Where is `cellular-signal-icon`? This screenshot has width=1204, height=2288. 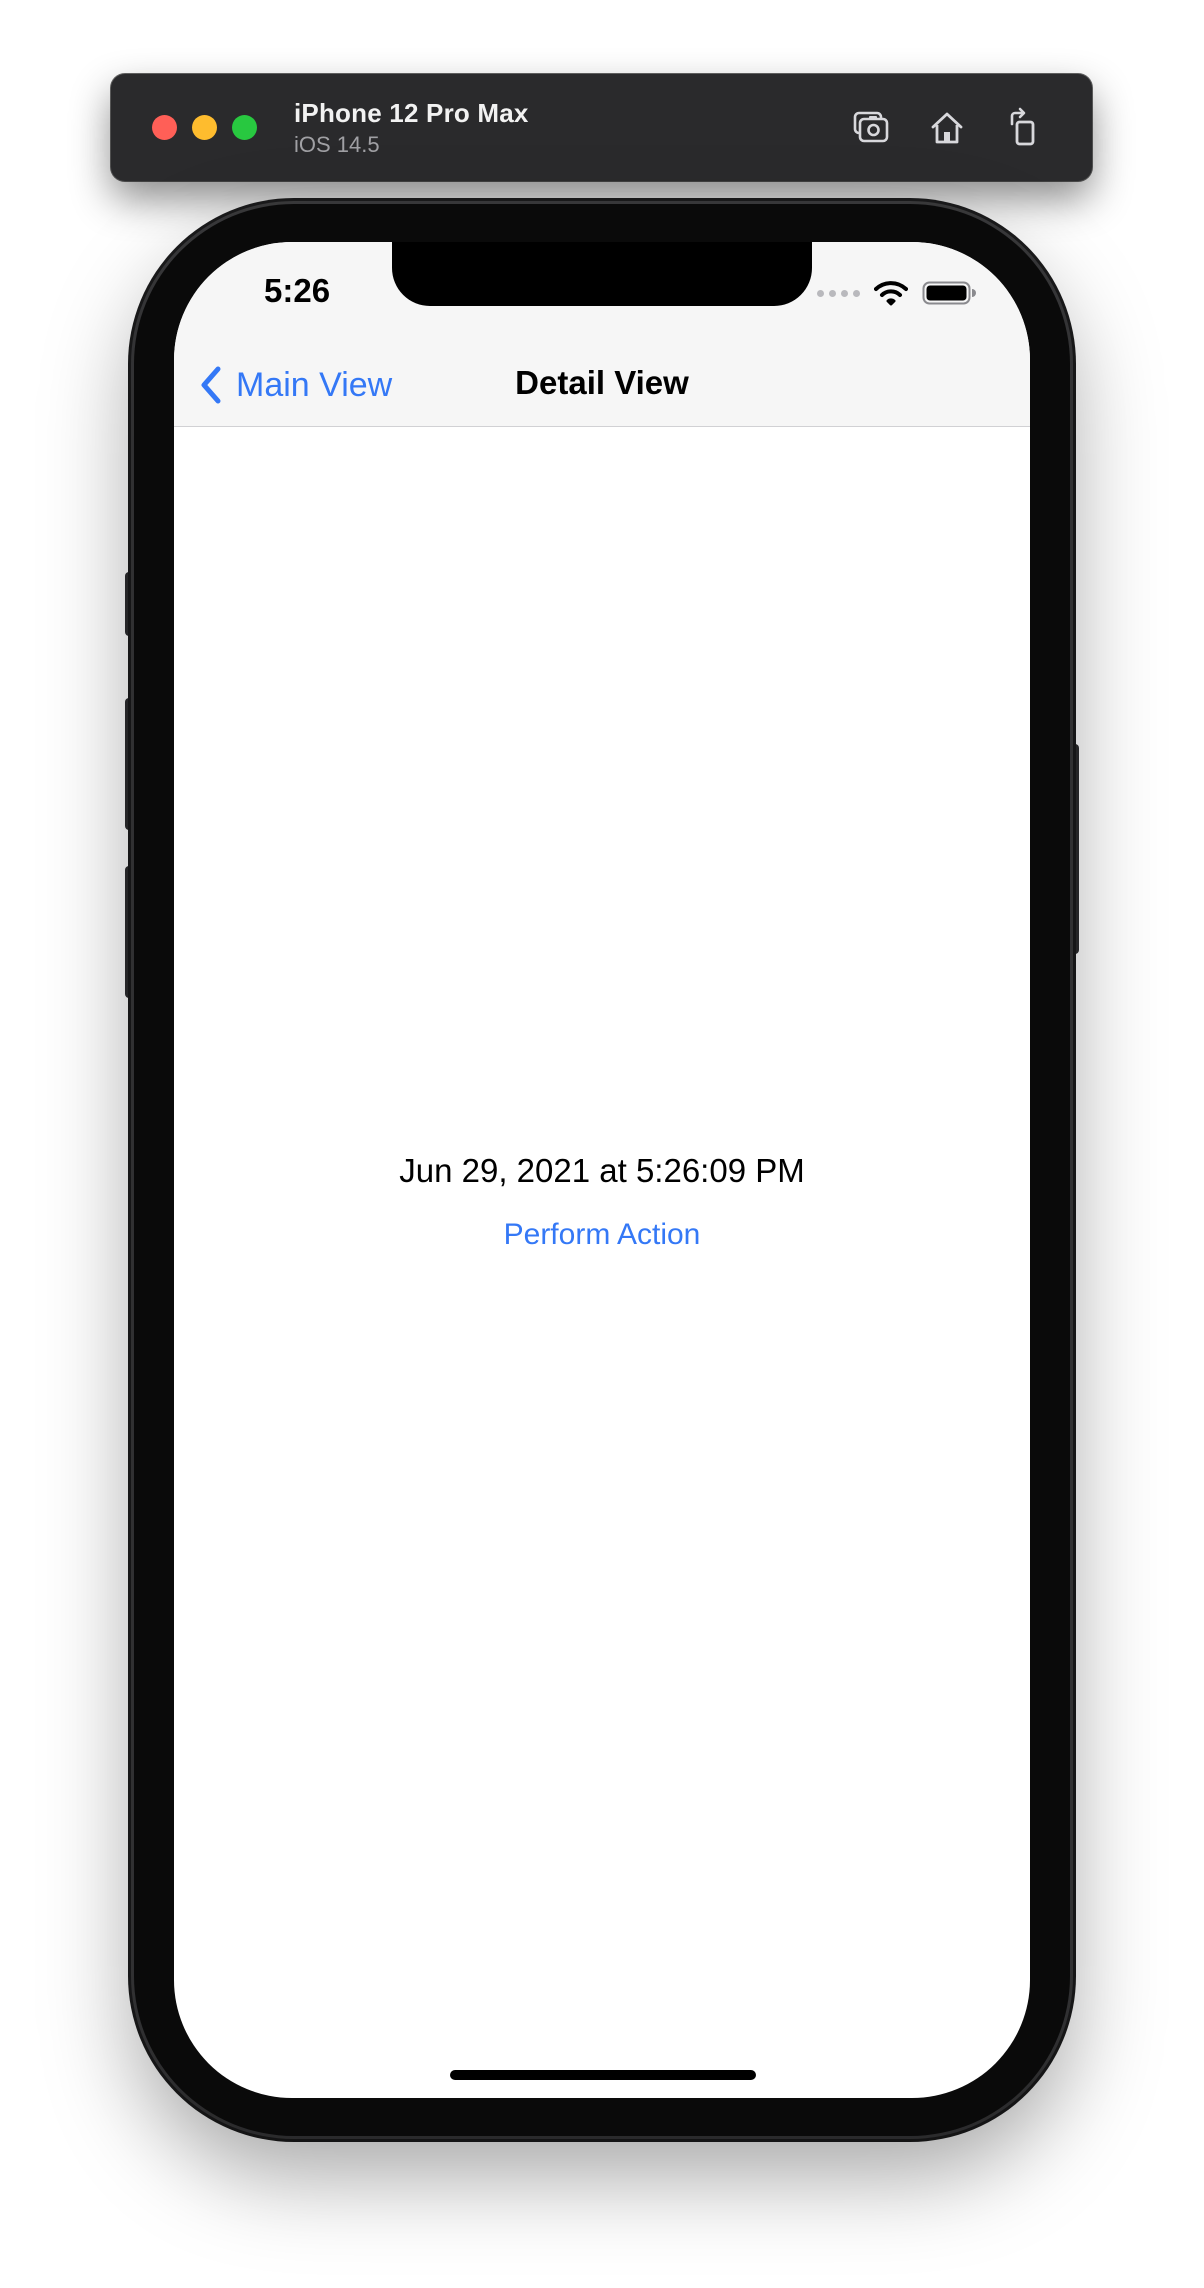 cellular-signal-icon is located at coordinates (838, 293).